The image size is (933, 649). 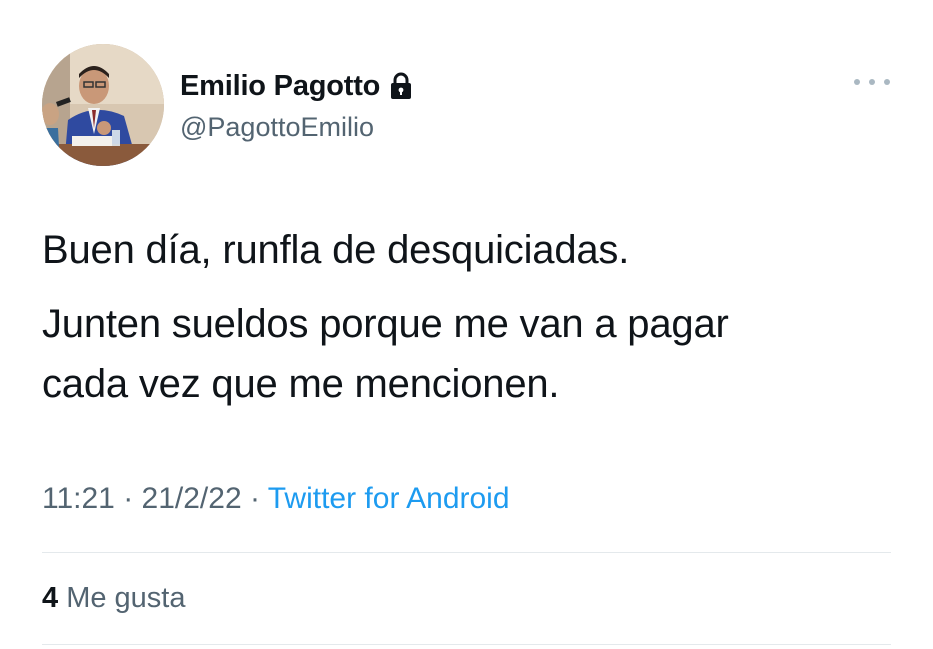 What do you see at coordinates (296, 105) in the screenshot?
I see `author-names: Emilio Pagotto @PagottoEmilio` at bounding box center [296, 105].